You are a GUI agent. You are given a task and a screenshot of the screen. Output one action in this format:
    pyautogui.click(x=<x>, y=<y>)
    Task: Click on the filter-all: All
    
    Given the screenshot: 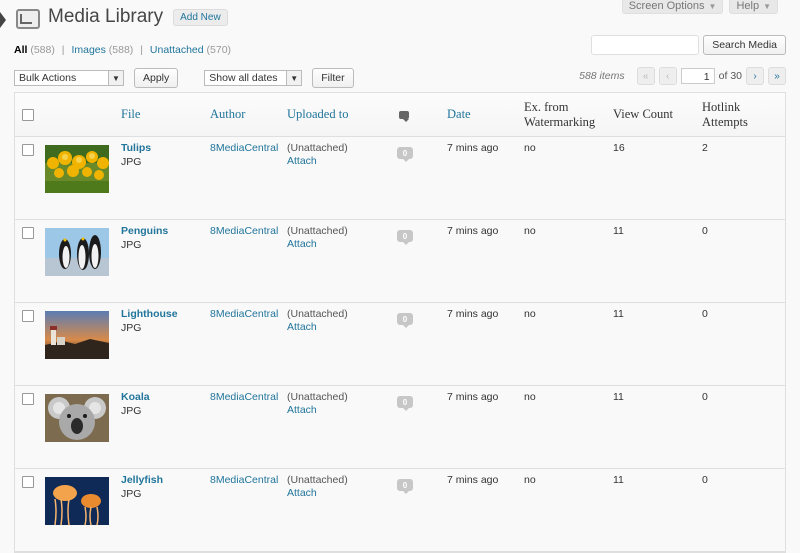 What is the action you would take?
    pyautogui.click(x=20, y=50)
    